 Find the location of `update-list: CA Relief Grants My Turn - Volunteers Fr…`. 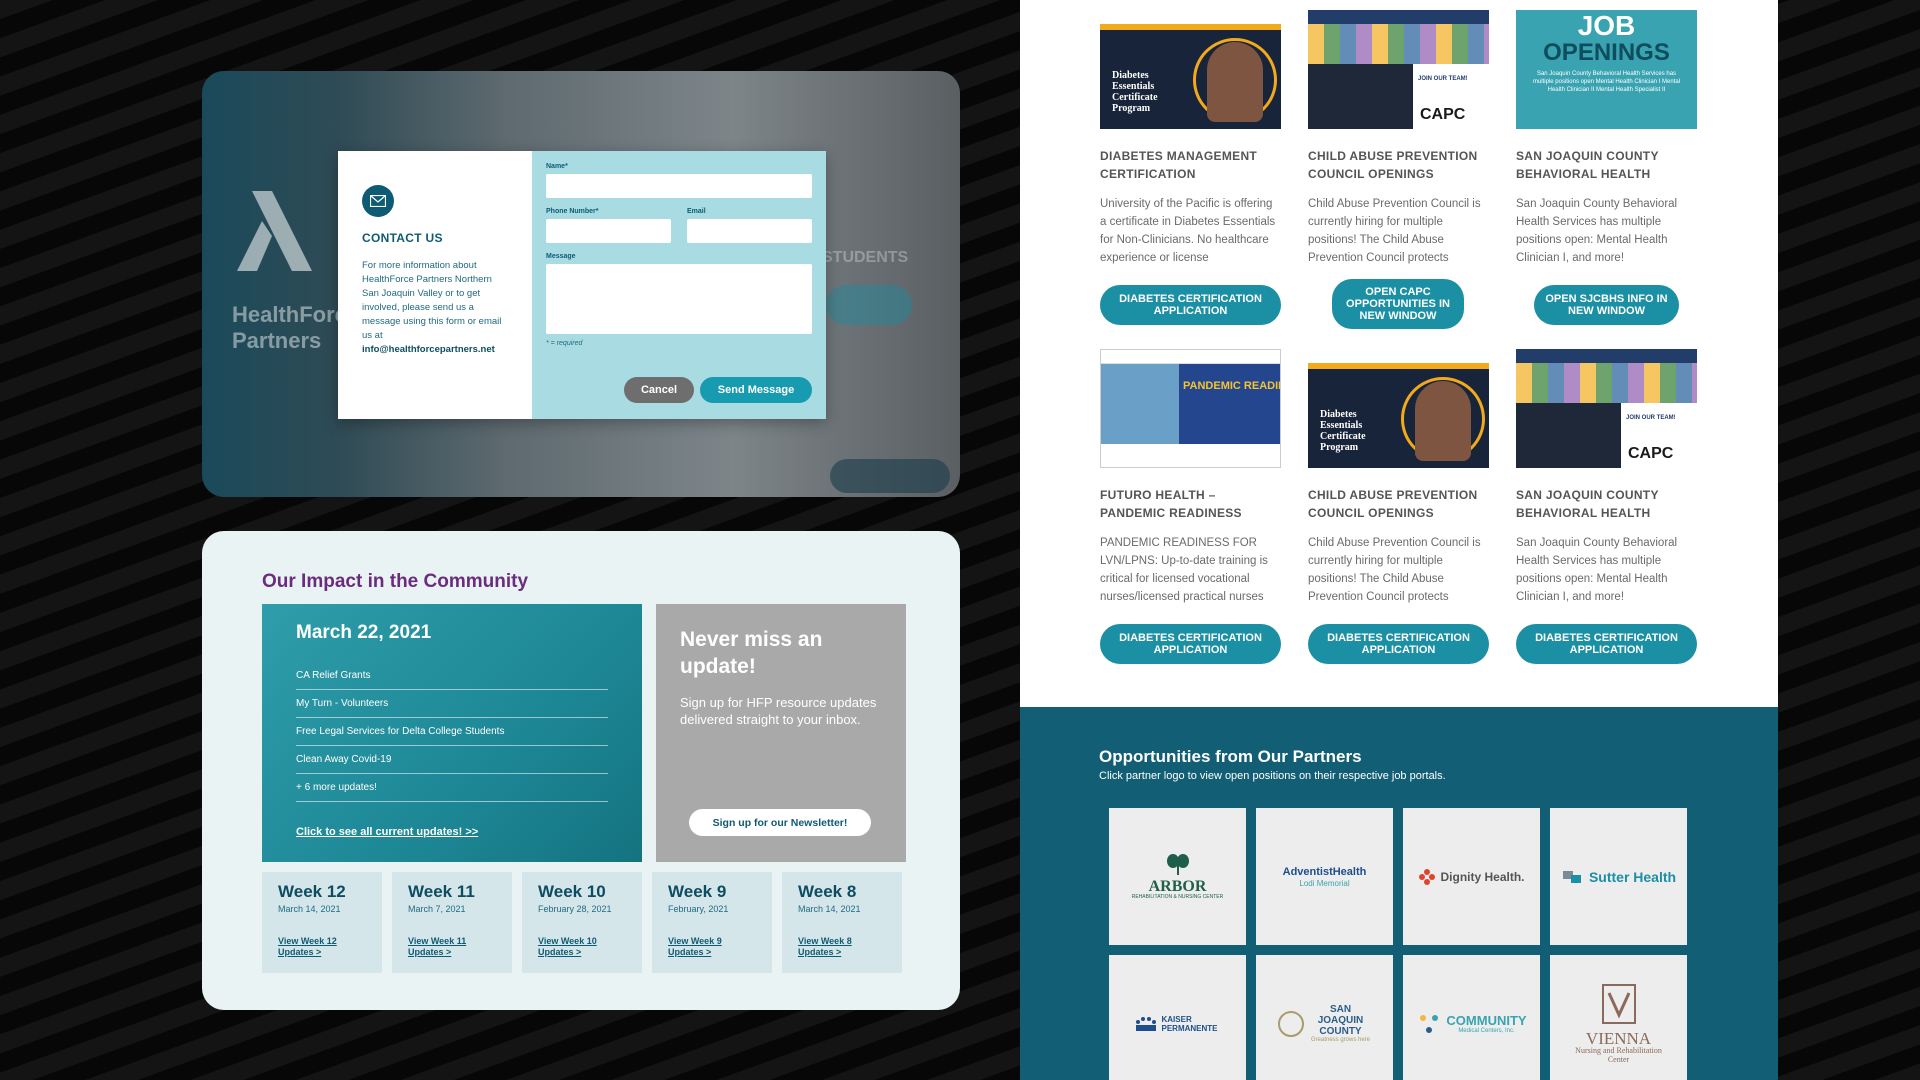

update-list: CA Relief Grants My Turn - Volunteers Fr… is located at coordinates (452, 732).